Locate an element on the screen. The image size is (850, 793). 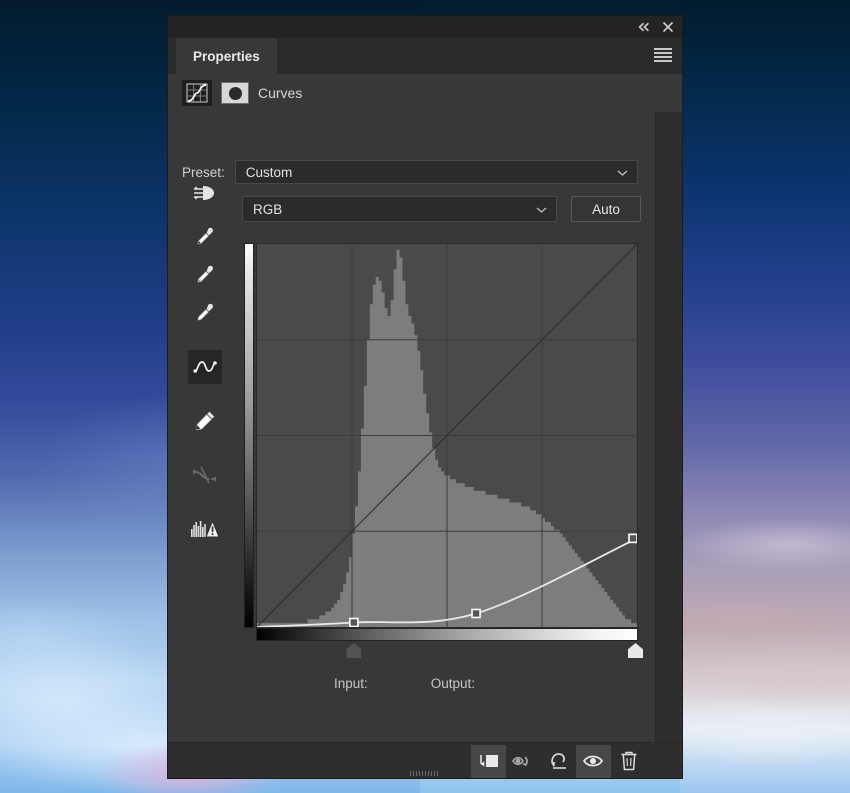
panel-resize-grip is located at coordinates (425, 773).